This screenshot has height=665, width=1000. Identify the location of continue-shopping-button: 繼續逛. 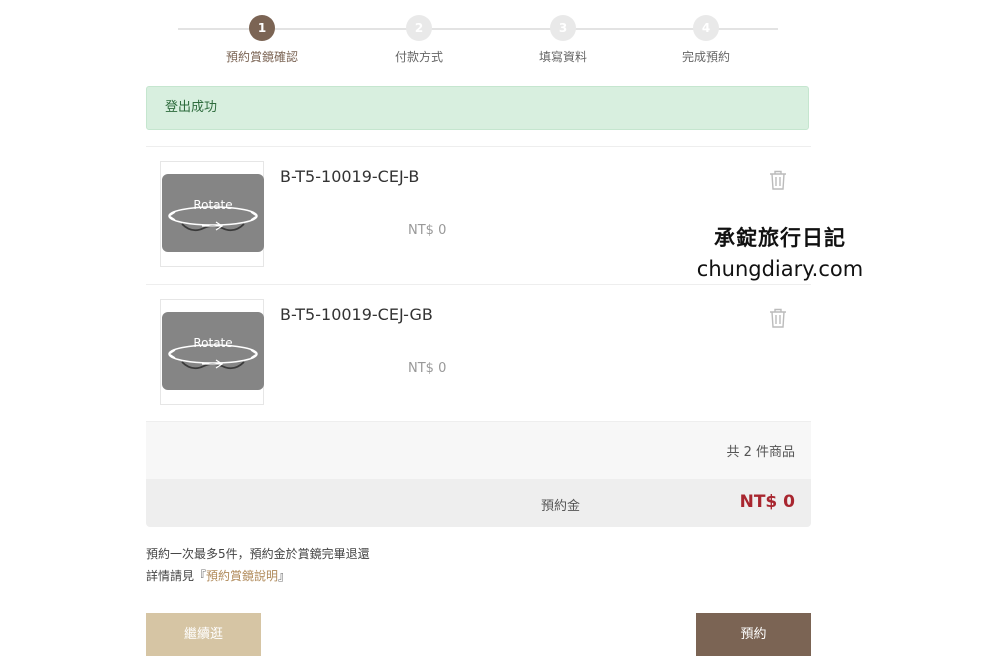
(203, 634).